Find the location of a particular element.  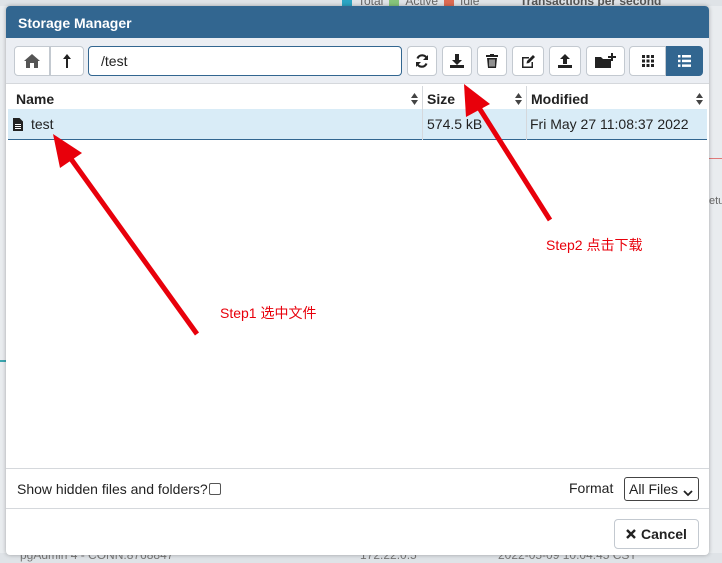

file-name: test is located at coordinates (42, 124).